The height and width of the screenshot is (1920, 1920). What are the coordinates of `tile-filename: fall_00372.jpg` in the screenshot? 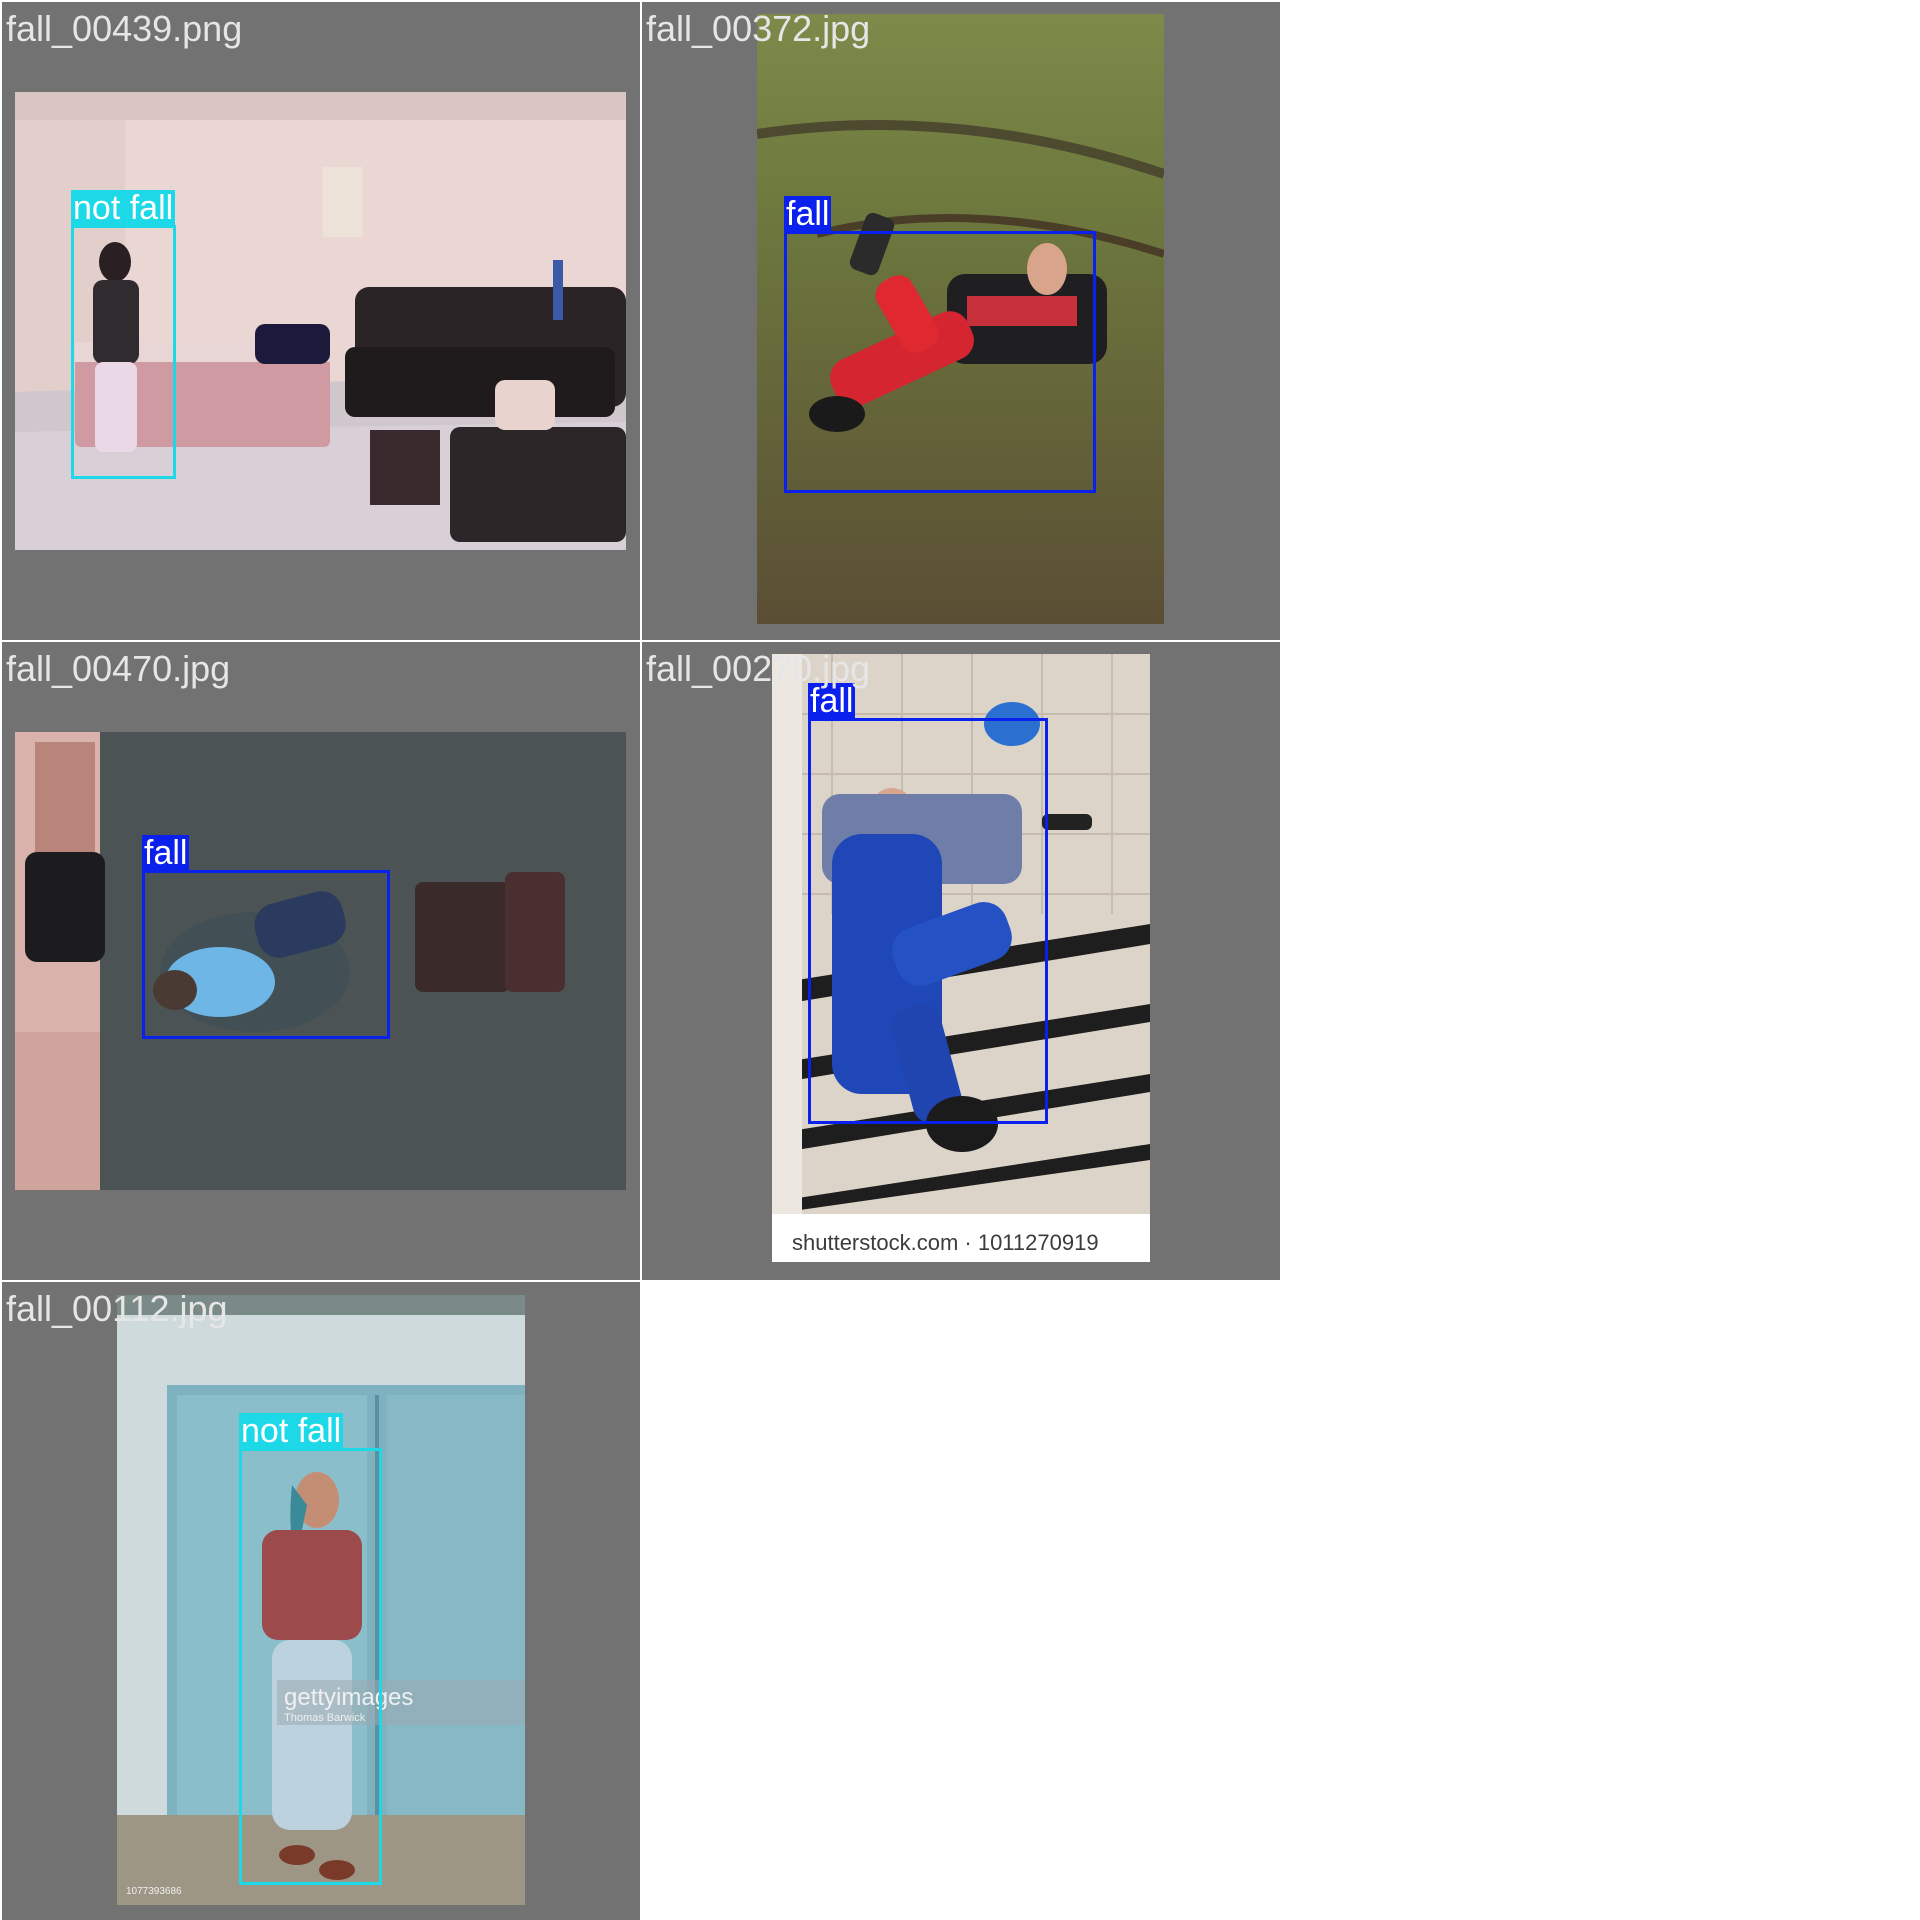 It's located at (758, 28).